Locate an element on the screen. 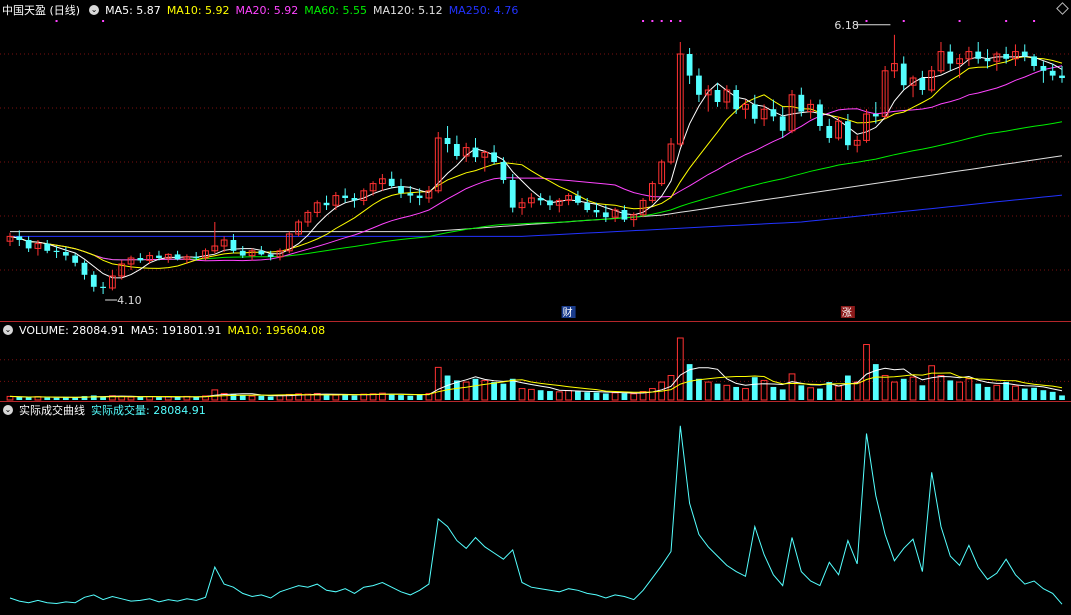 The height and width of the screenshot is (615, 1071). ma120-label: MA120: 5.12 is located at coordinates (407, 10).